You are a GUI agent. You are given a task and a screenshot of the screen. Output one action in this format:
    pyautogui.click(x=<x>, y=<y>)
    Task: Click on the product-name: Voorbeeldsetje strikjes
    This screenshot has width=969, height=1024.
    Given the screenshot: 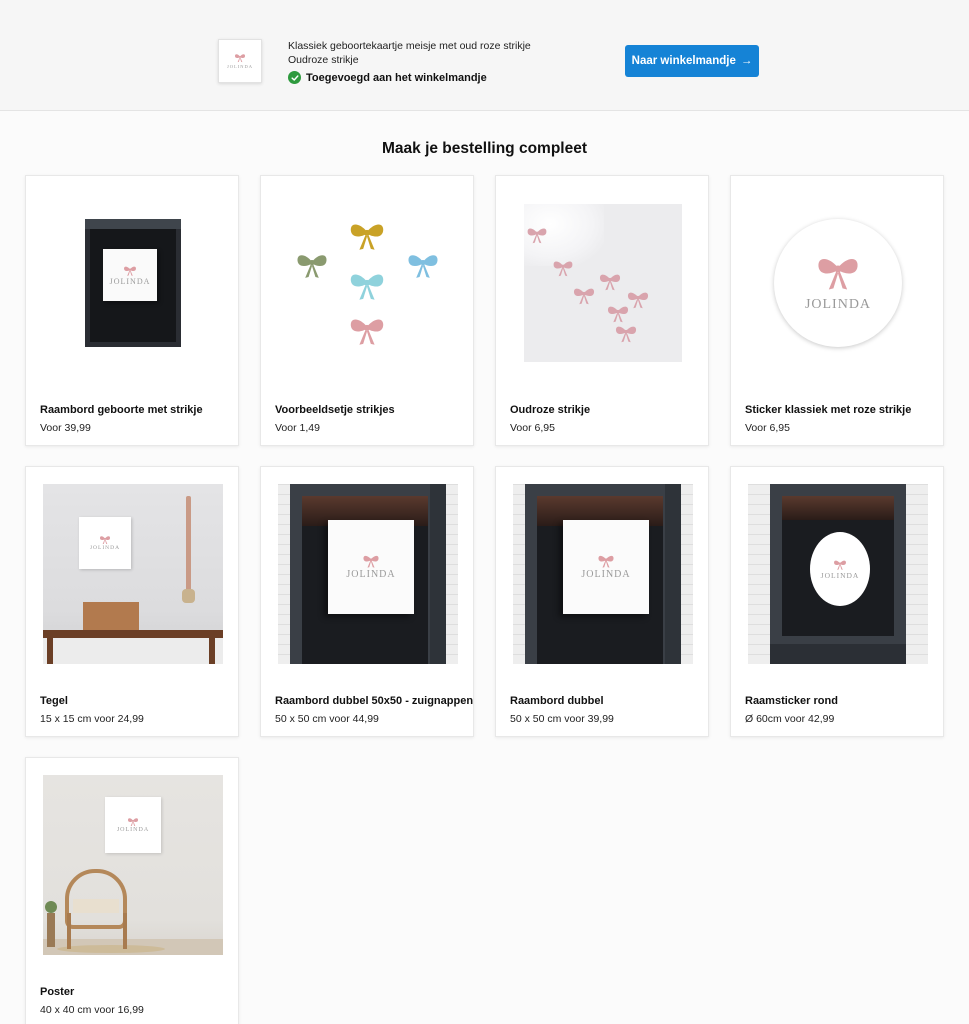 What is the action you would take?
    pyautogui.click(x=335, y=410)
    